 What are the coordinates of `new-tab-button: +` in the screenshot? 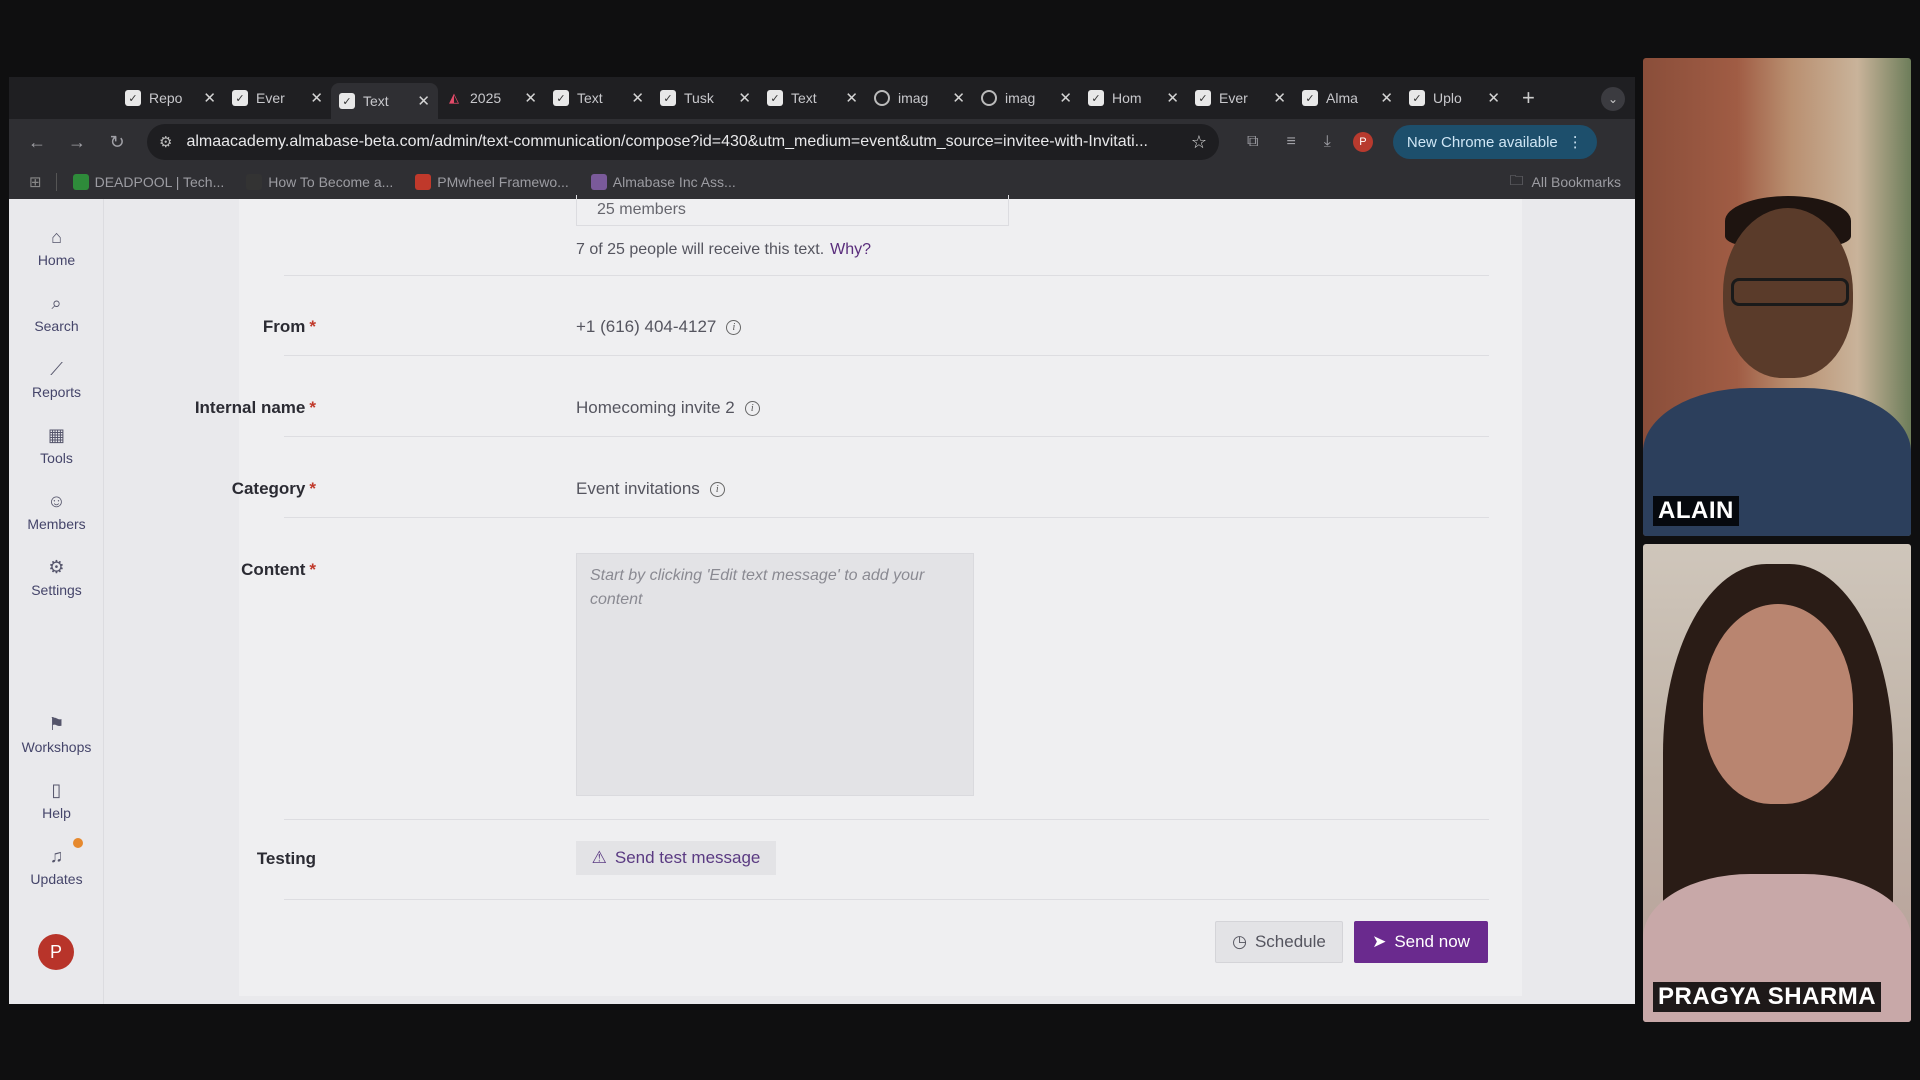 It's located at (1528, 98).